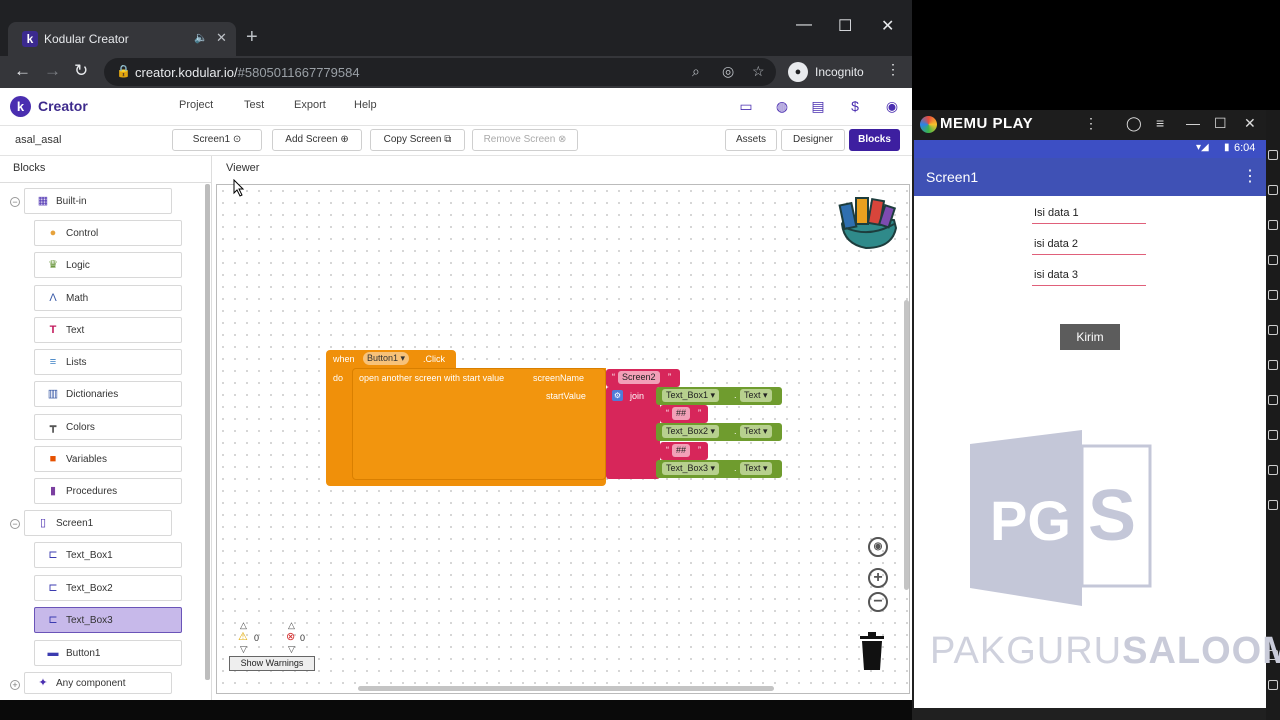 Image resolution: width=1280 pixels, height=720 pixels. What do you see at coordinates (108, 459) in the screenshot?
I see `tree-item-variables: ■ Variables` at bounding box center [108, 459].